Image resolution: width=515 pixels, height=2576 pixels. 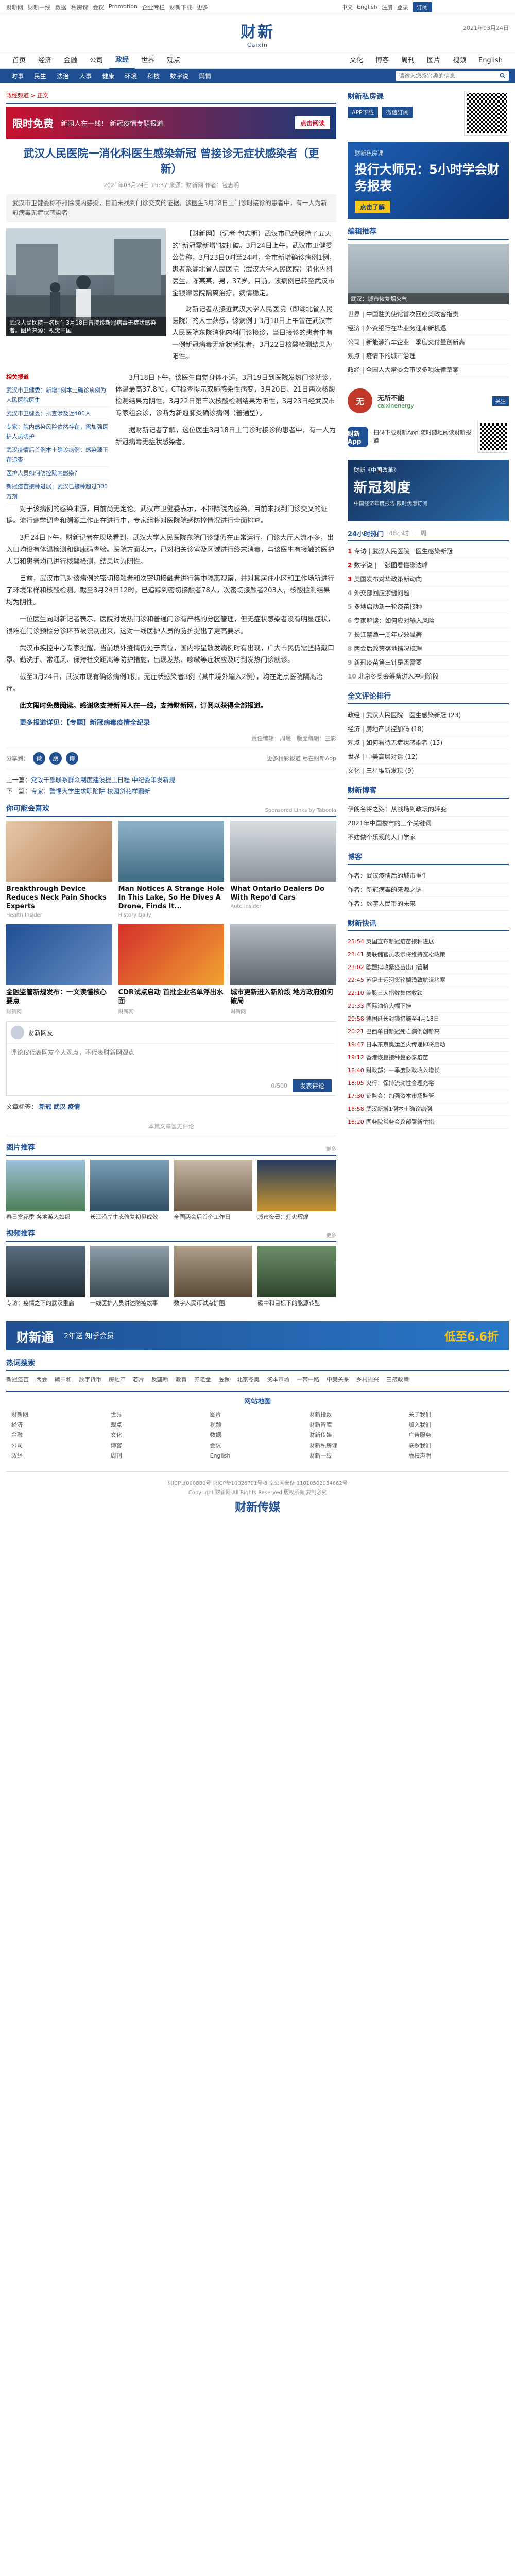 I want to click on site-map-link: 观点, so click(x=158, y=1425).